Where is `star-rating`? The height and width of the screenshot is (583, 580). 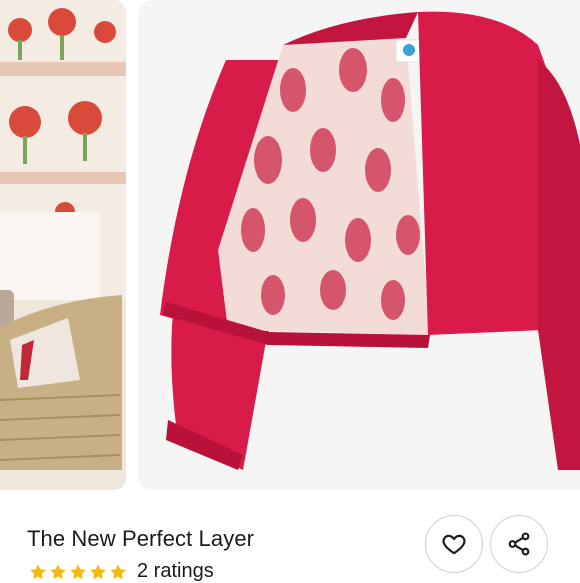 star-rating is located at coordinates (78, 572).